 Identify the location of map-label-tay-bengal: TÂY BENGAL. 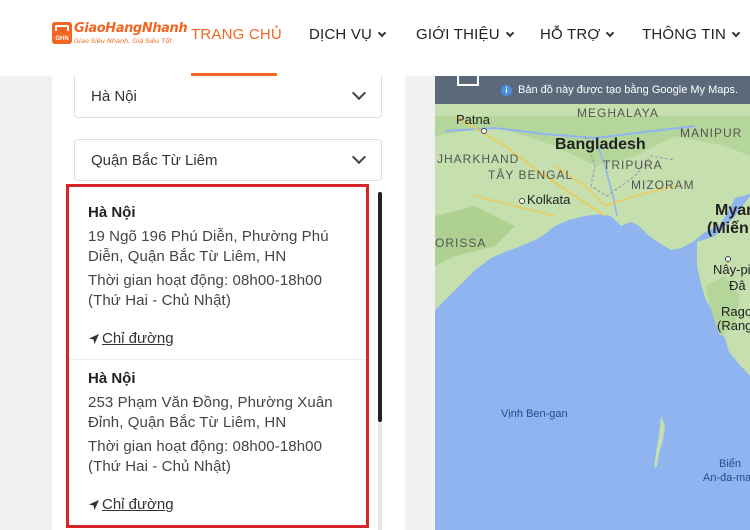
(531, 175).